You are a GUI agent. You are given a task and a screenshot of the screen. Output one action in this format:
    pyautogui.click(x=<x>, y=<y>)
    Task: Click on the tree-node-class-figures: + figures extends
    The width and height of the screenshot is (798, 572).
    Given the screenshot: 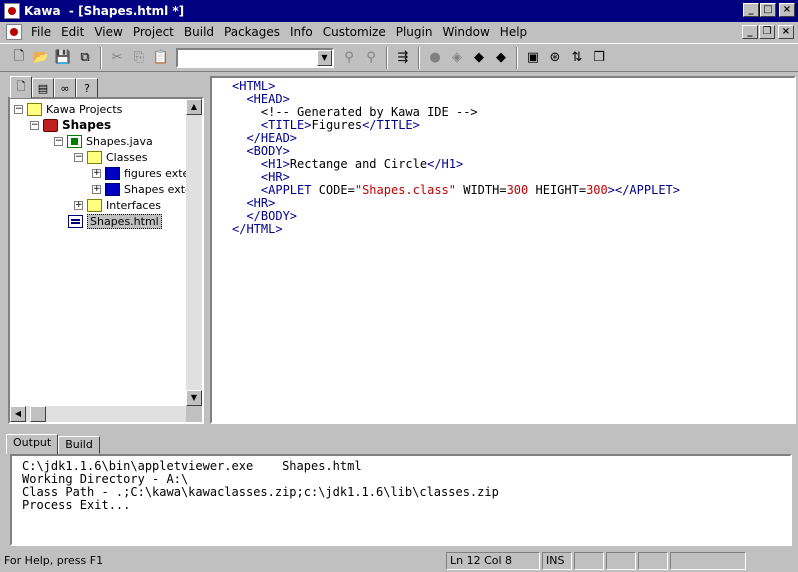 What is the action you would take?
    pyautogui.click(x=139, y=173)
    